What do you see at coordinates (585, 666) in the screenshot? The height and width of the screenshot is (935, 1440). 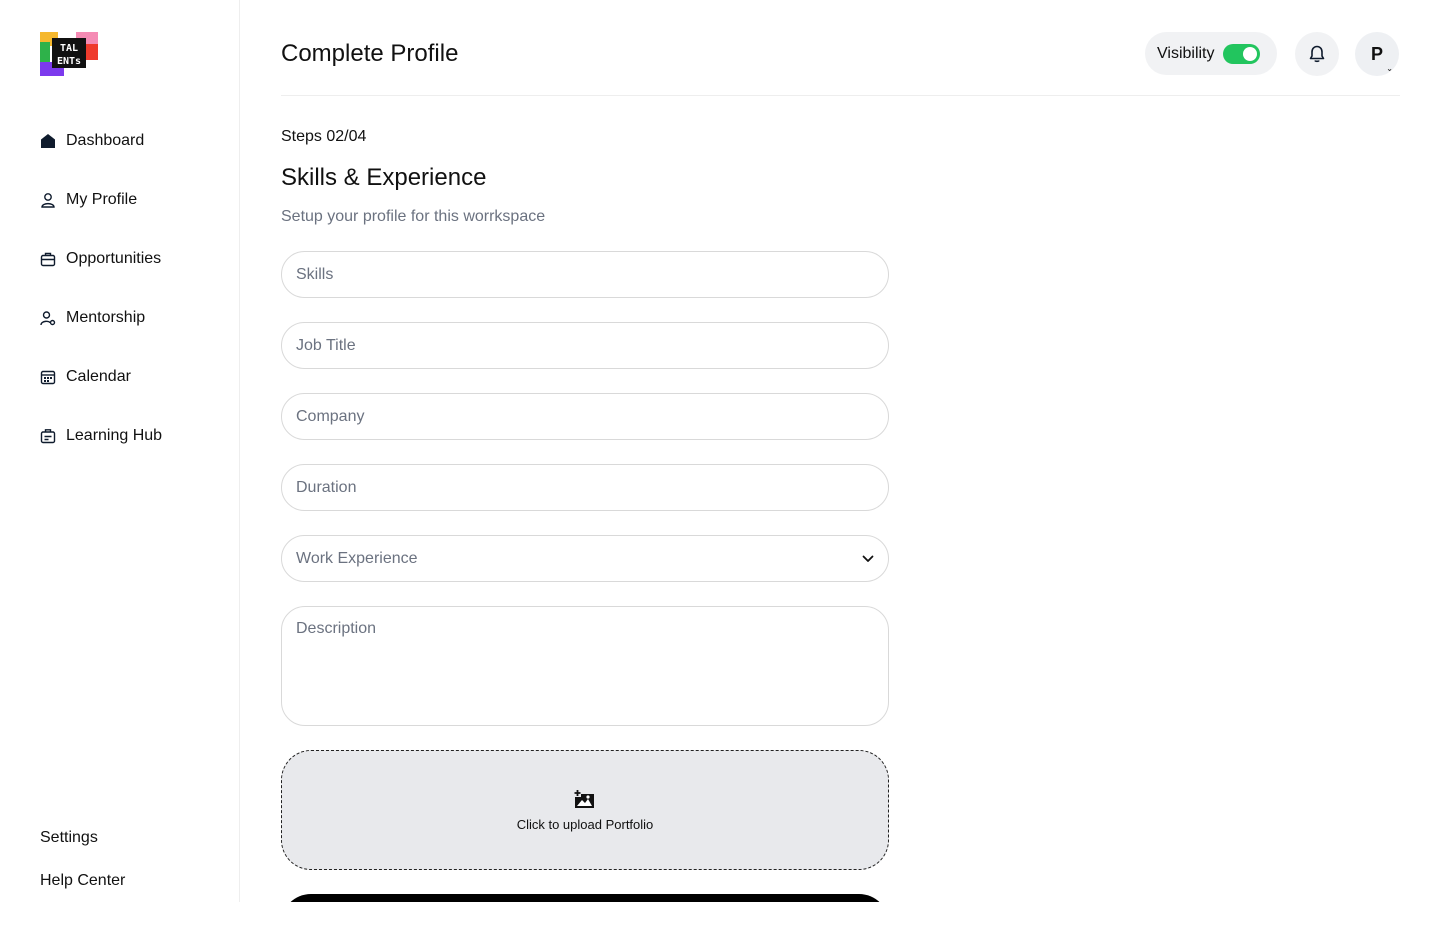 I see `description-textarea` at bounding box center [585, 666].